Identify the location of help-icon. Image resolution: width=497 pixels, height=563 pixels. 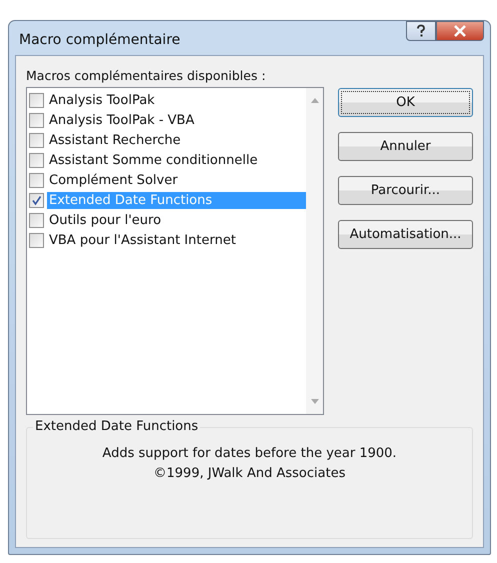
(421, 31).